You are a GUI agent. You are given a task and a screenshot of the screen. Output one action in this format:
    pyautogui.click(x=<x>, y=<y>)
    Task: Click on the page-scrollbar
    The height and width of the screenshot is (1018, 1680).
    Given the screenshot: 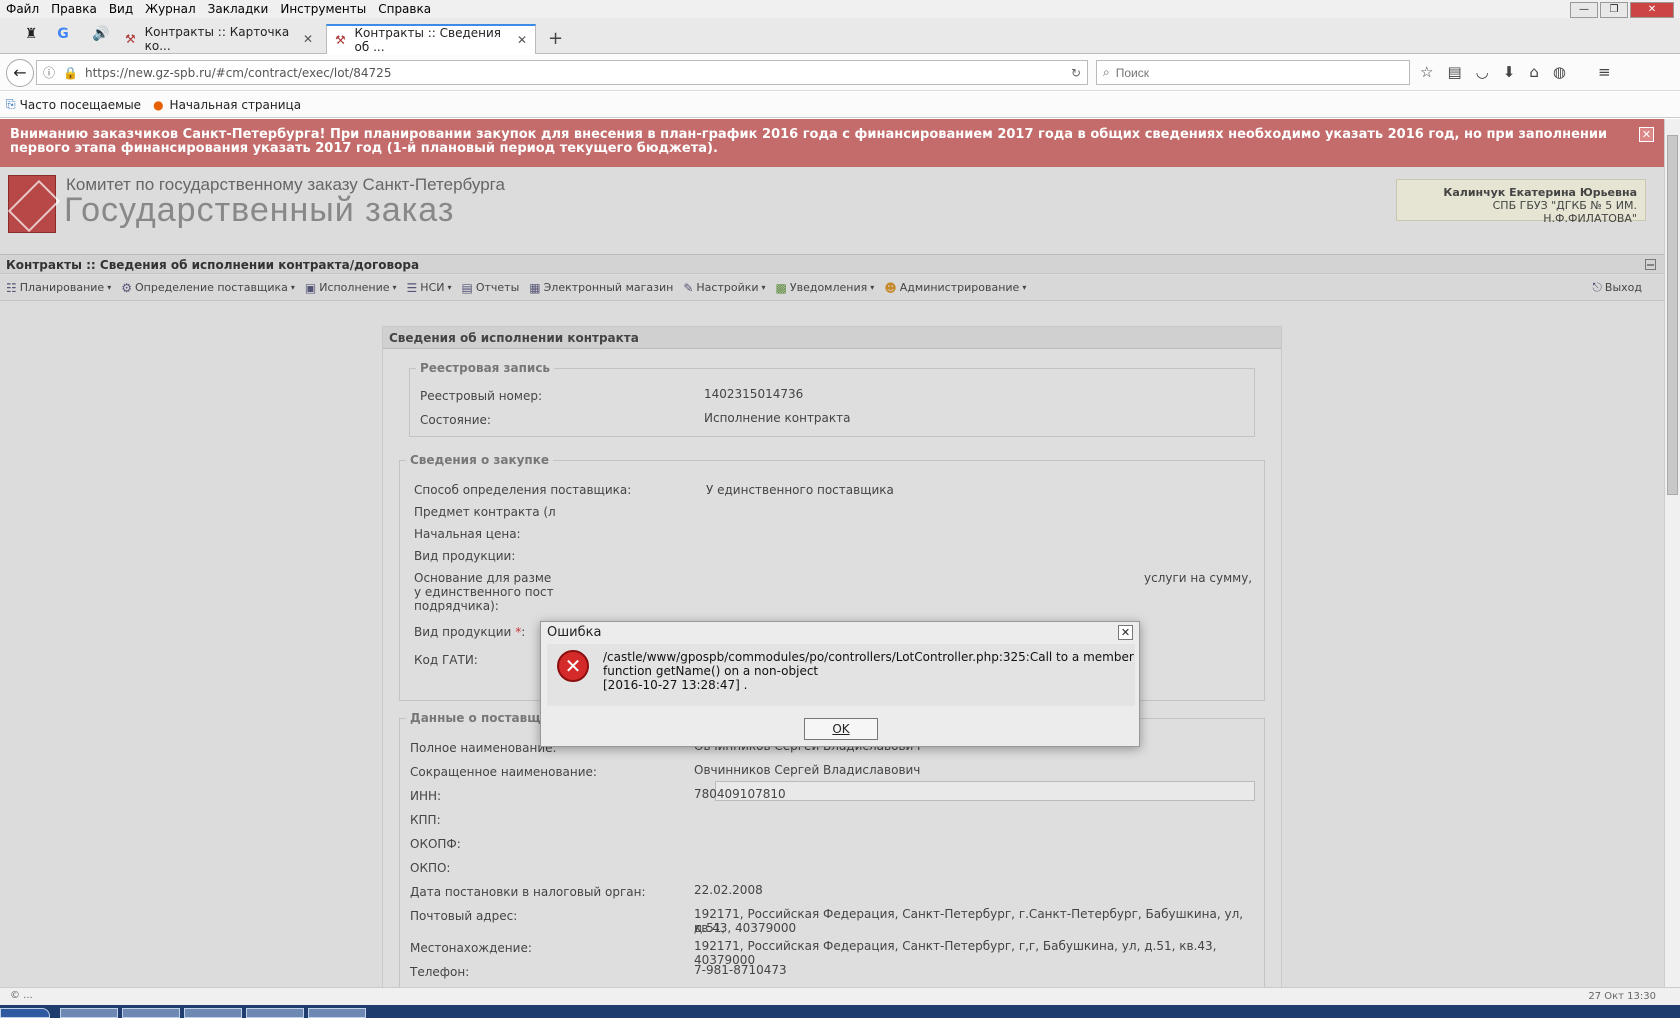 What is the action you would take?
    pyautogui.click(x=1672, y=553)
    